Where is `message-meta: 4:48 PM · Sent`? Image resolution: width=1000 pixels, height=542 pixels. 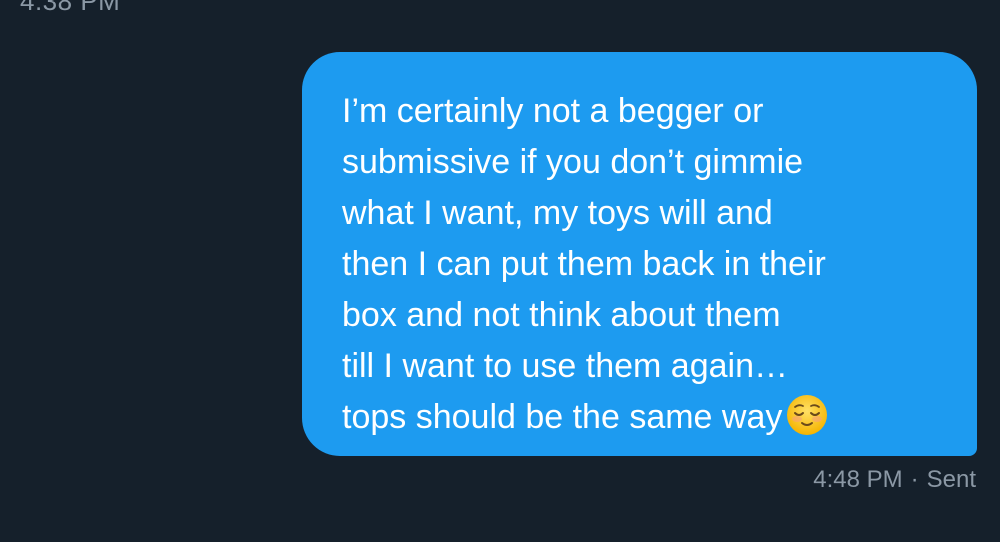 message-meta: 4:48 PM · Sent is located at coordinates (894, 480).